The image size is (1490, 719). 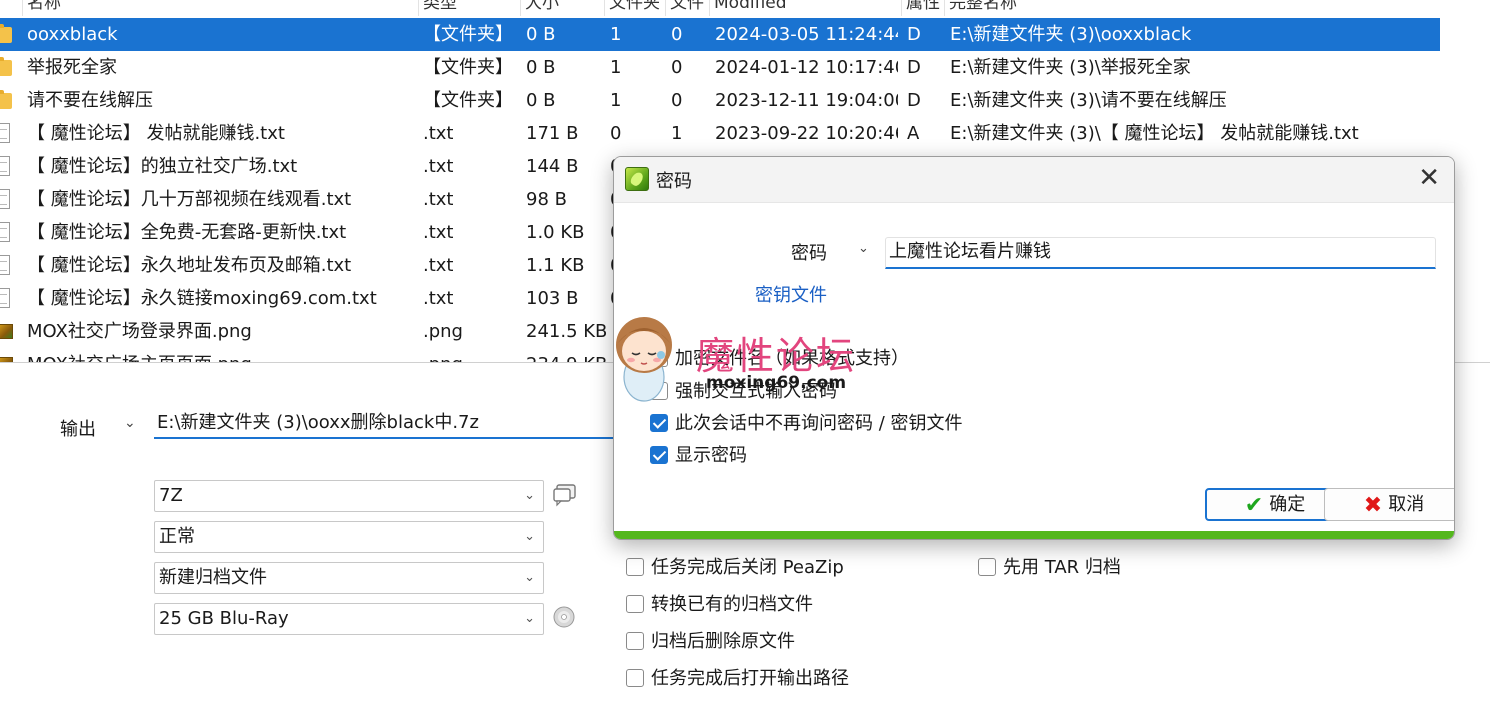 What do you see at coordinates (220, 8) in the screenshot?
I see `column-header-name: 名称` at bounding box center [220, 8].